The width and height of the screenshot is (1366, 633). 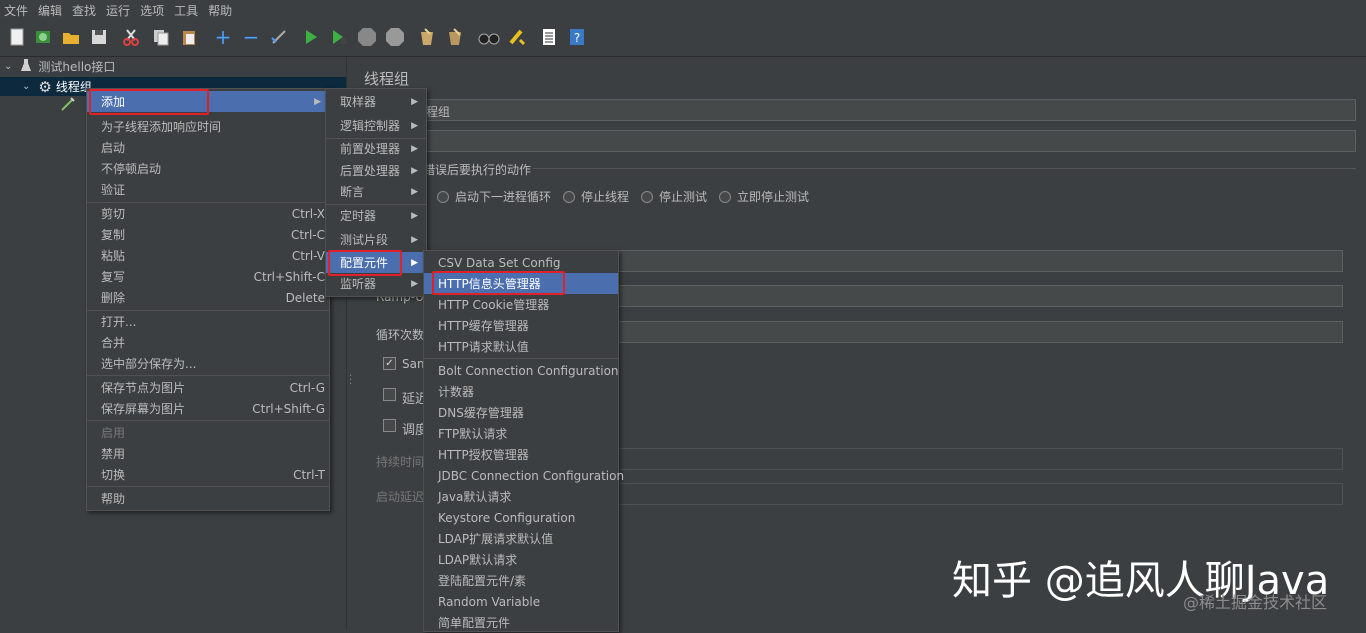 What do you see at coordinates (208, 189) in the screenshot?
I see `menu-item-validate: 验证` at bounding box center [208, 189].